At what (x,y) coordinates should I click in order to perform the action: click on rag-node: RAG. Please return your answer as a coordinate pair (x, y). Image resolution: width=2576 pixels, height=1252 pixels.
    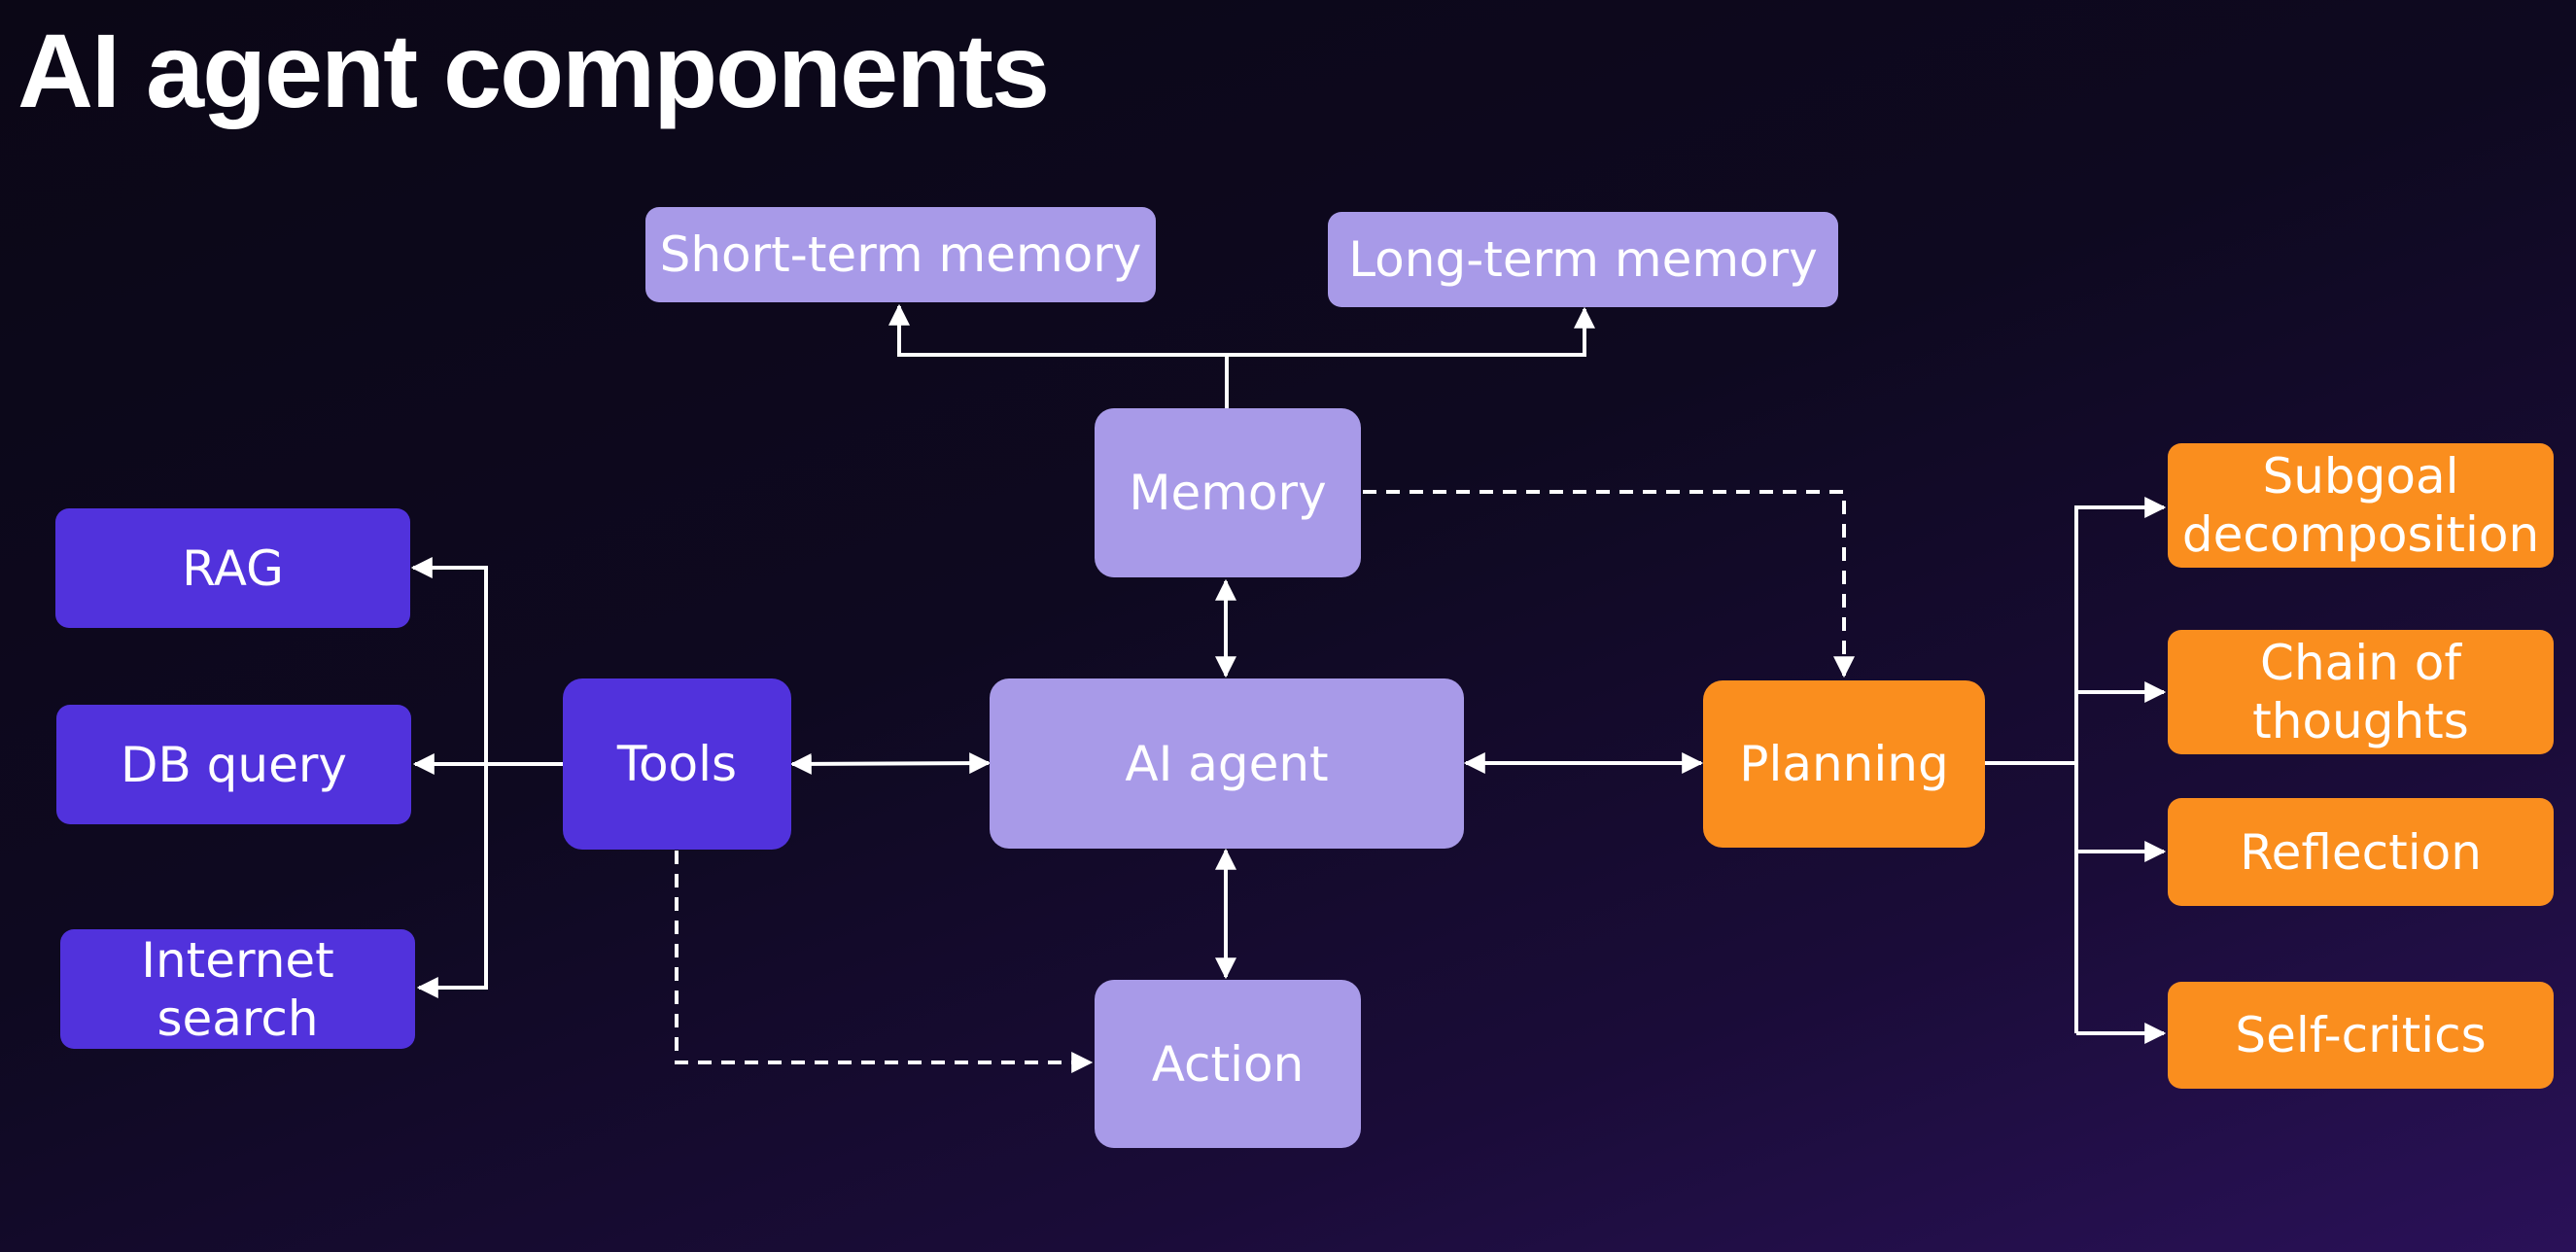
    Looking at the image, I should click on (232, 568).